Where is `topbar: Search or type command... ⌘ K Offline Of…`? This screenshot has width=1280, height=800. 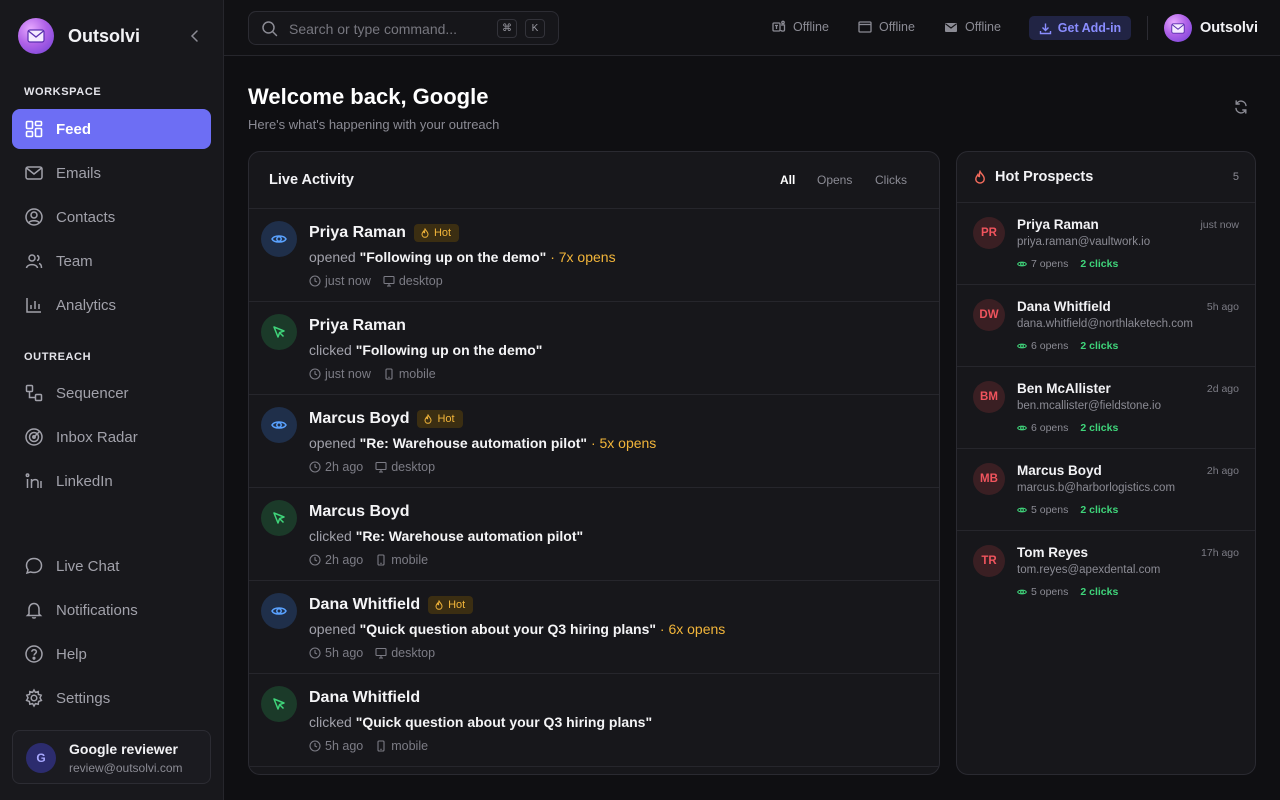 topbar: Search or type command... ⌘ K Offline Of… is located at coordinates (752, 28).